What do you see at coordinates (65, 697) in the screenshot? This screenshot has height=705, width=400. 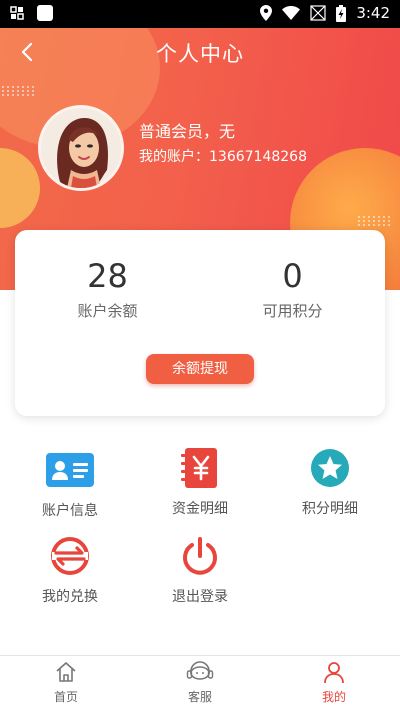 I see `tab-label: 首页` at bounding box center [65, 697].